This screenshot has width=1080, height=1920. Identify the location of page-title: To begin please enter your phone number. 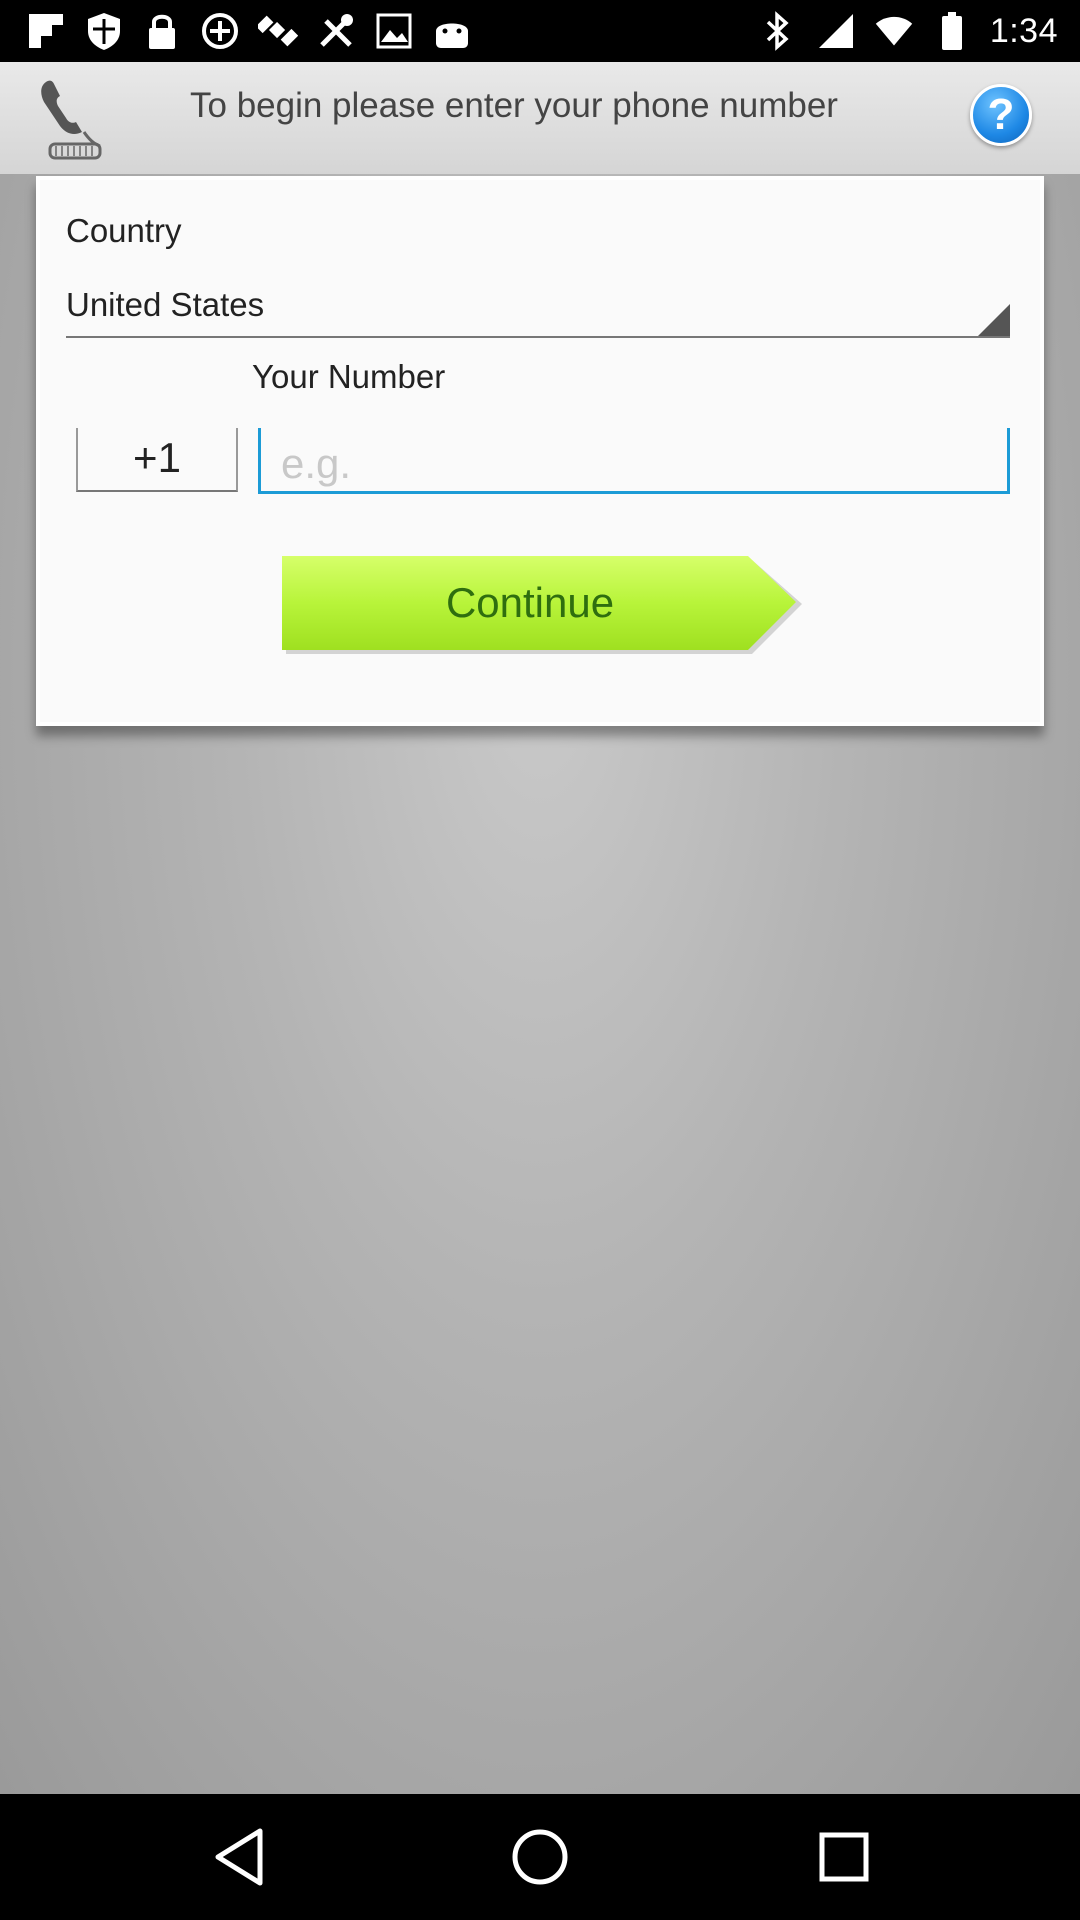
(514, 105).